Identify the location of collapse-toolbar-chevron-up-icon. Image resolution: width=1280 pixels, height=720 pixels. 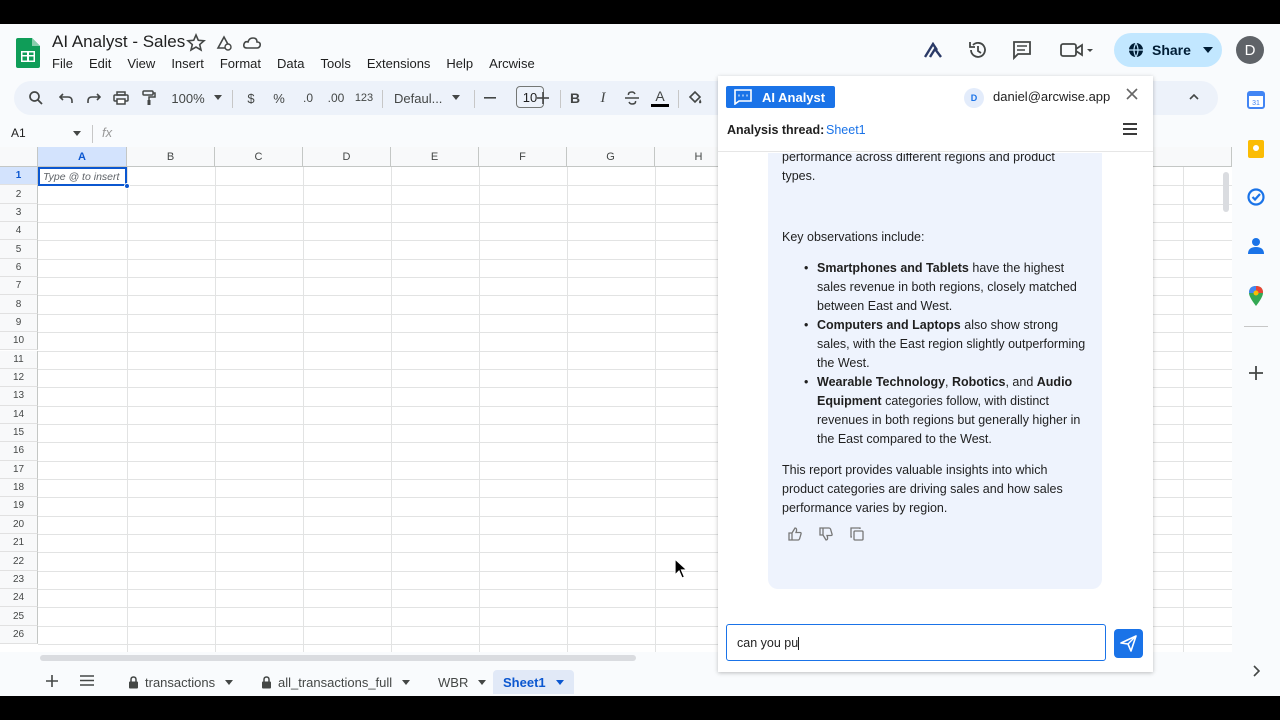
(1194, 97).